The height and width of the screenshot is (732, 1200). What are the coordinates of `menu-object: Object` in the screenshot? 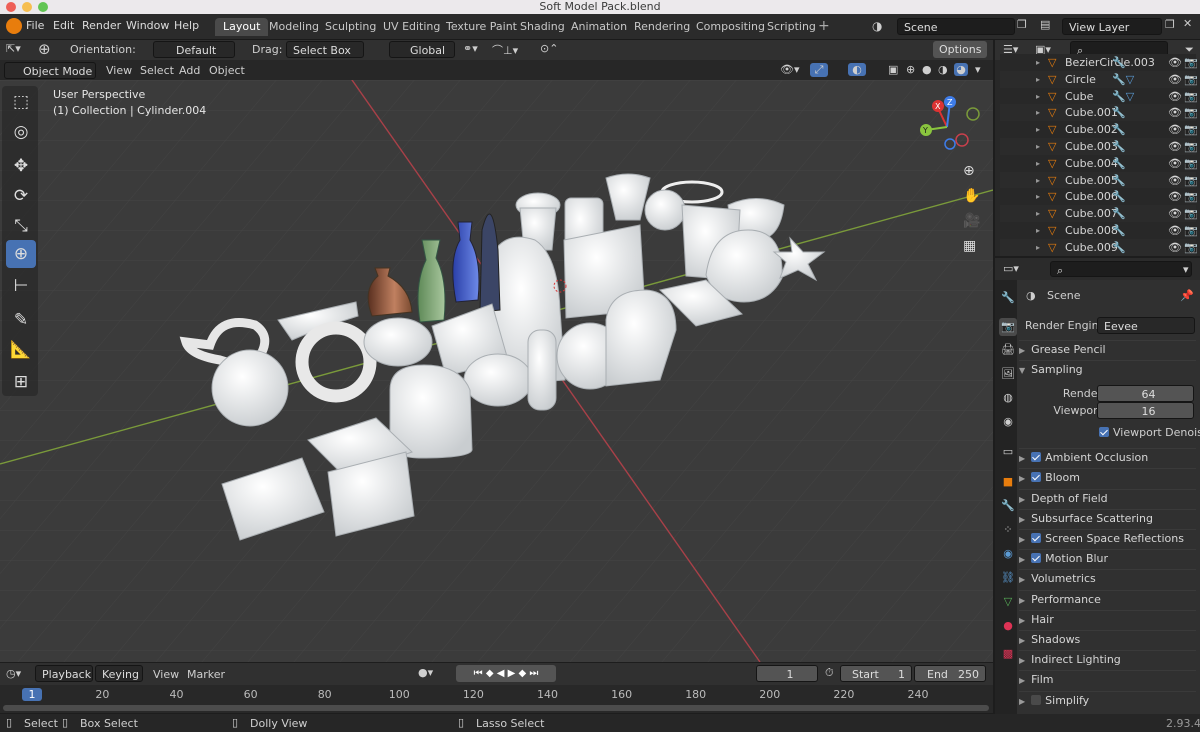 It's located at (227, 70).